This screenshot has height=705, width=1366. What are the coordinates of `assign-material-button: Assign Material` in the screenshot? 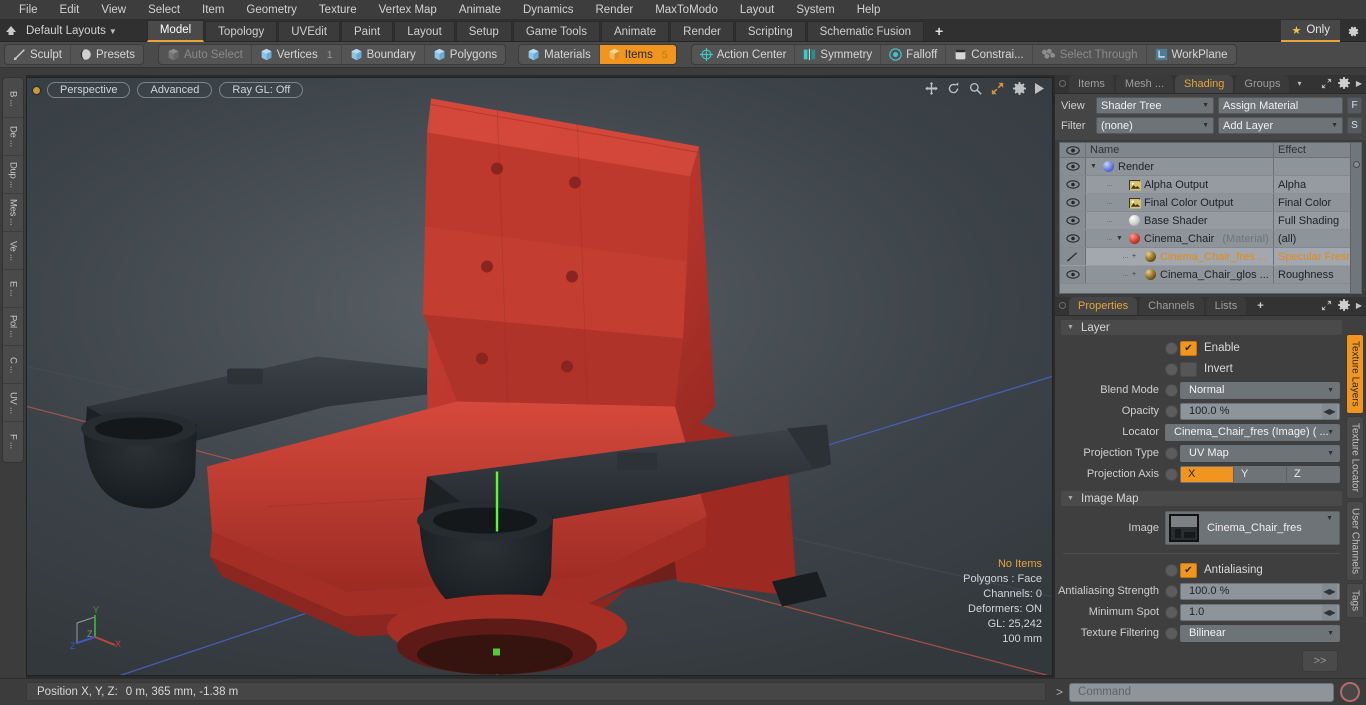 It's located at (1280, 105).